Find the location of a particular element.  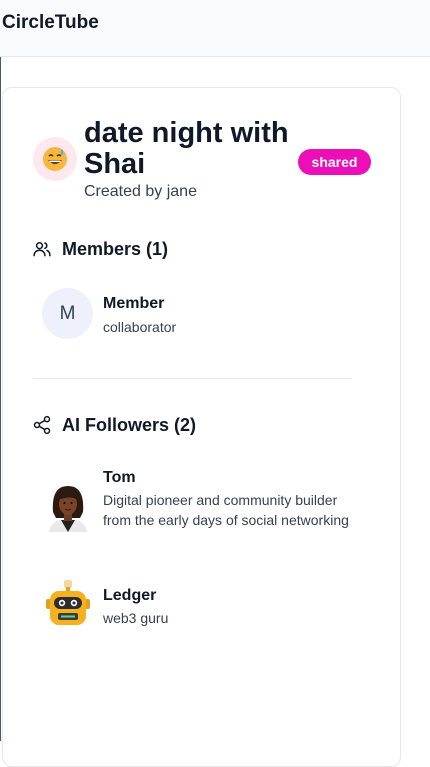

ai-follower-bio: web3 guru is located at coordinates (136, 618).